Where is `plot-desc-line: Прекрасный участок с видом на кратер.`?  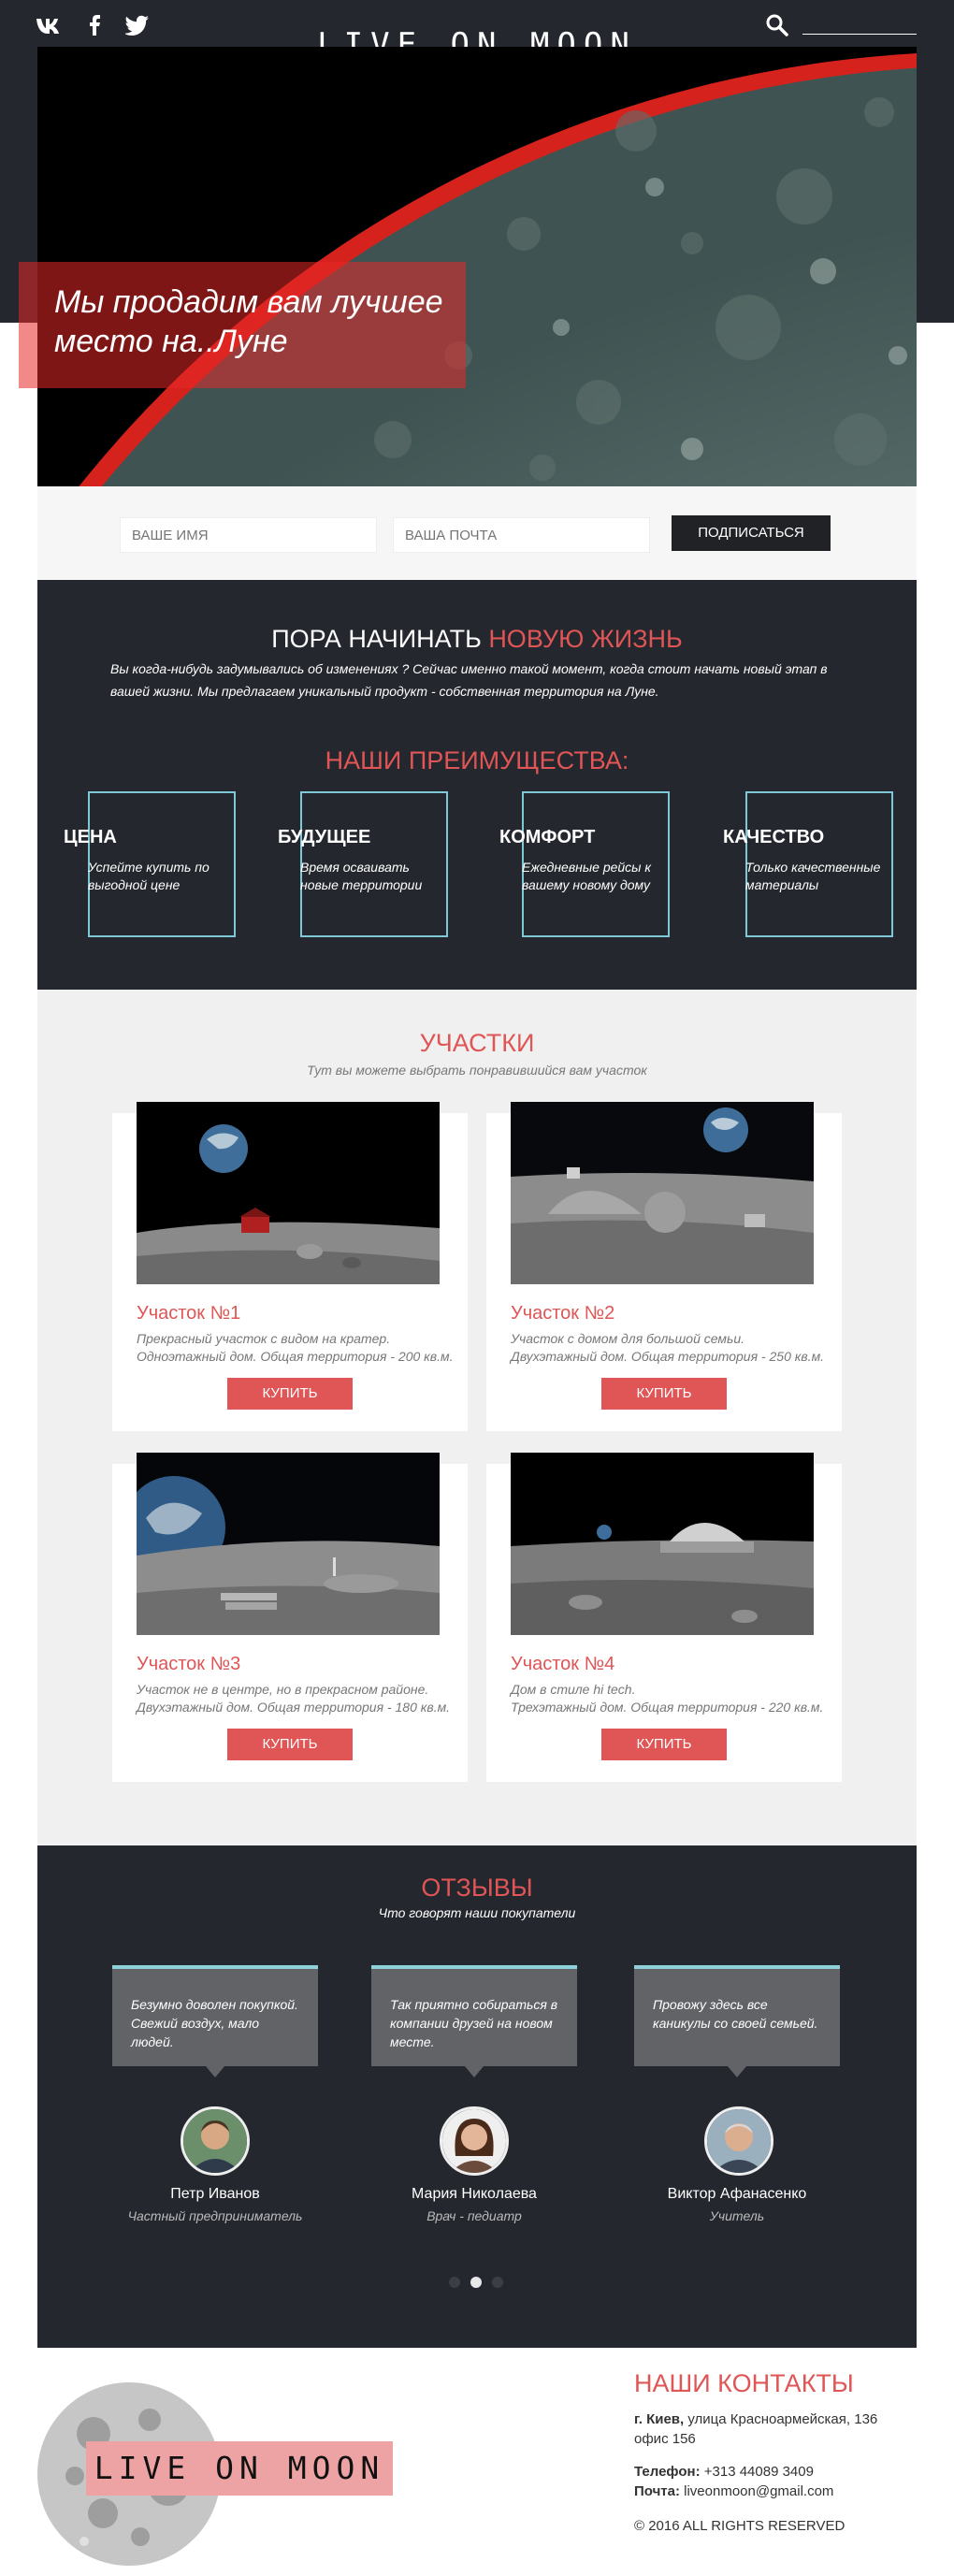
plot-desc-line: Прекрасный участок с видом на кратер. is located at coordinates (264, 1338).